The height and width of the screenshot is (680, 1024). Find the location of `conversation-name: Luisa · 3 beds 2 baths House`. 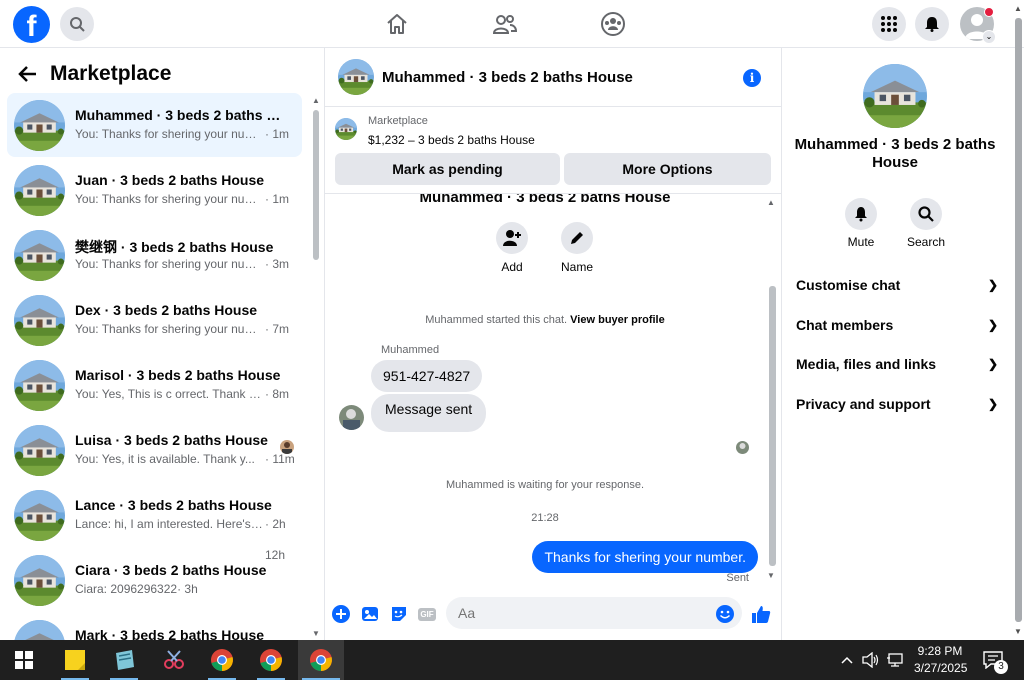

conversation-name: Luisa · 3 beds 2 baths House is located at coordinates (171, 440).